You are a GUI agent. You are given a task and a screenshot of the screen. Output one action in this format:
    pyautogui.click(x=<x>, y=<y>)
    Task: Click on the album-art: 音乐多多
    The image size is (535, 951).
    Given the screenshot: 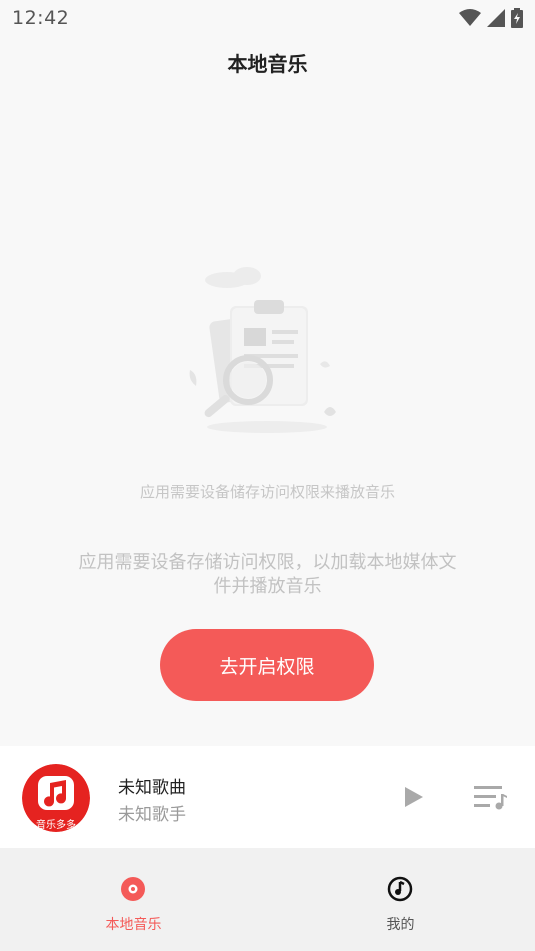 What is the action you would take?
    pyautogui.click(x=56, y=798)
    